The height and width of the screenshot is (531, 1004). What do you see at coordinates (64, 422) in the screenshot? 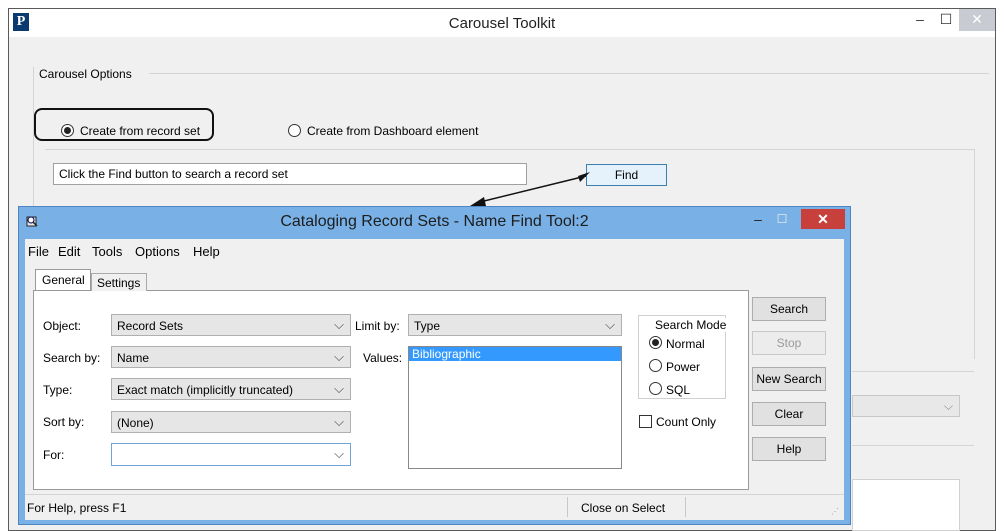
I see `sort-by-label: Sort by:` at bounding box center [64, 422].